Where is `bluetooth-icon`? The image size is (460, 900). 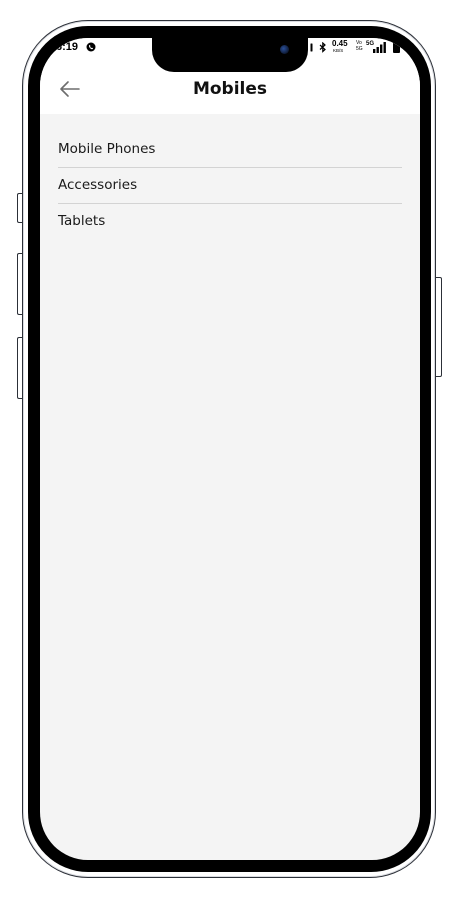
bluetooth-icon is located at coordinates (322, 47).